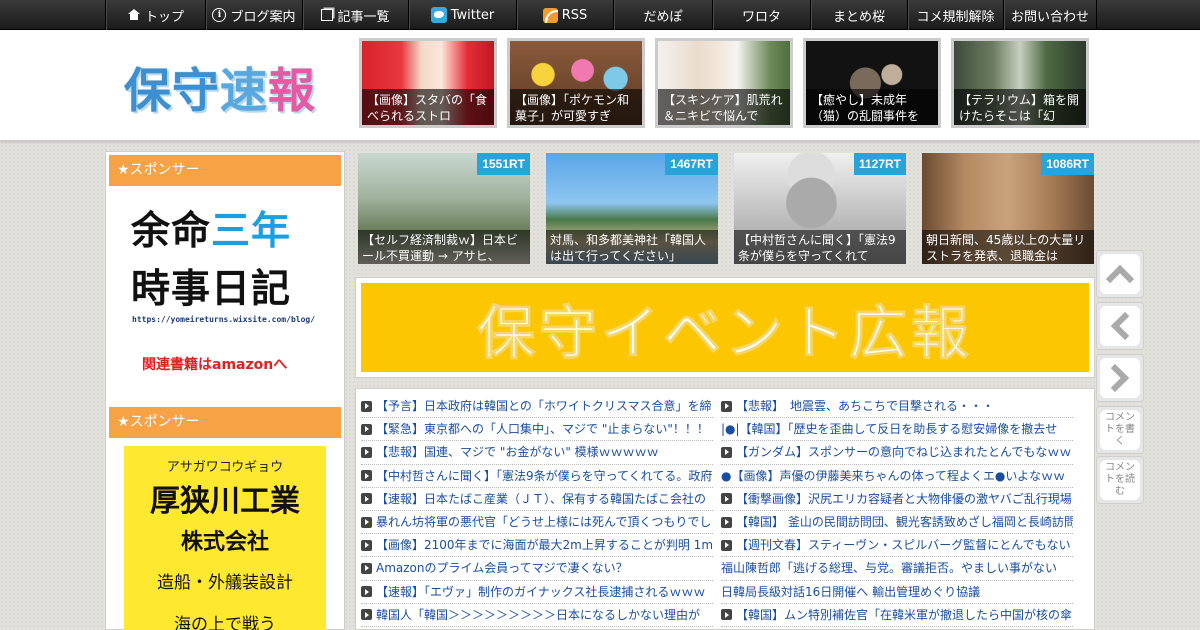  Describe the element at coordinates (955, 15) in the screenshot. I see `nav-item-comment-unblock: コメ規制解除` at that location.